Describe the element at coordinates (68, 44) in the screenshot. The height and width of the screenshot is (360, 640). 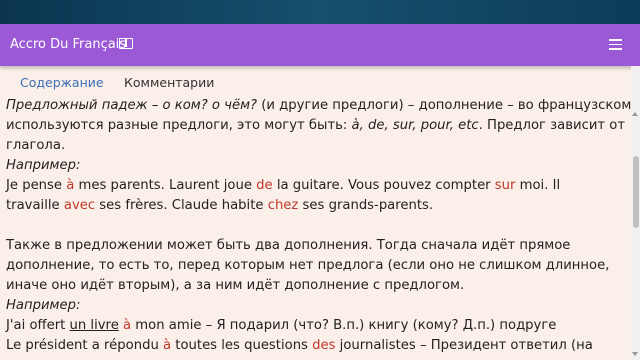
I see `app-title: Accro Du Français` at that location.